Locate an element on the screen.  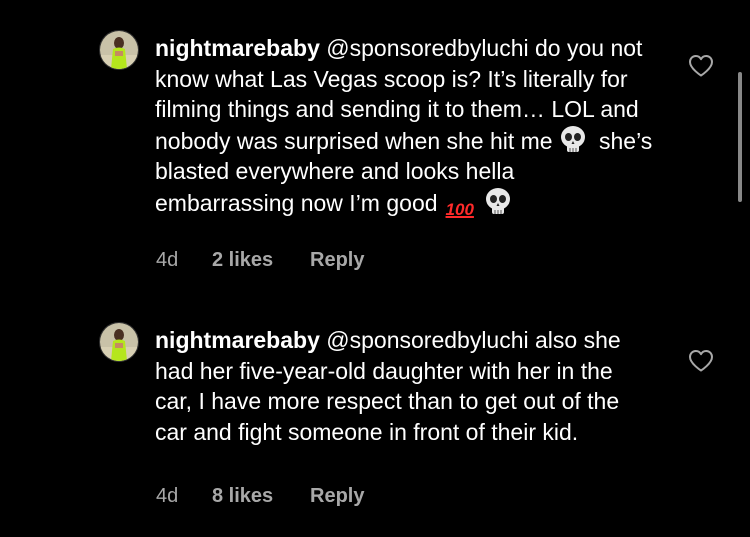
likes-count: 2 likes is located at coordinates (261, 260).